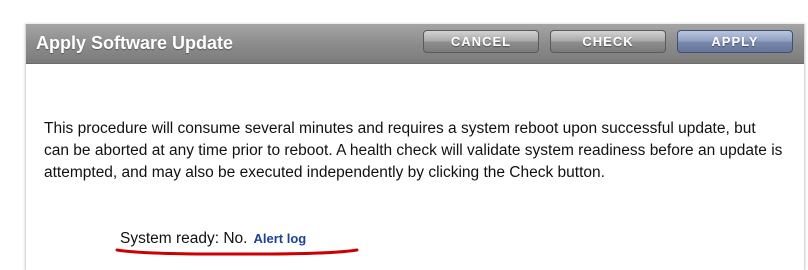 The image size is (808, 270). Describe the element at coordinates (735, 41) in the screenshot. I see `apply-button: APPLY` at that location.